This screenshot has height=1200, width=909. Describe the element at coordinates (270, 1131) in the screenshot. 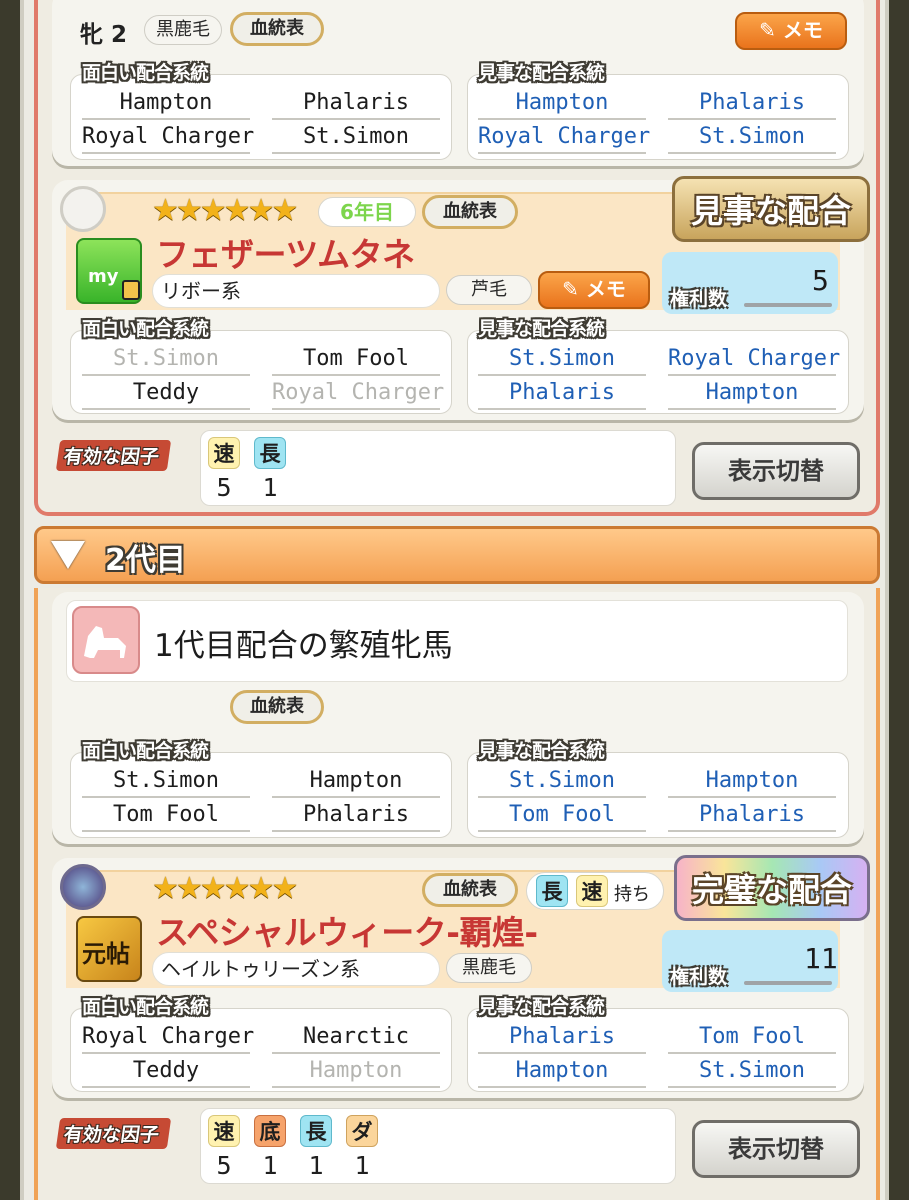

I see `factor-chip-base: 底` at that location.